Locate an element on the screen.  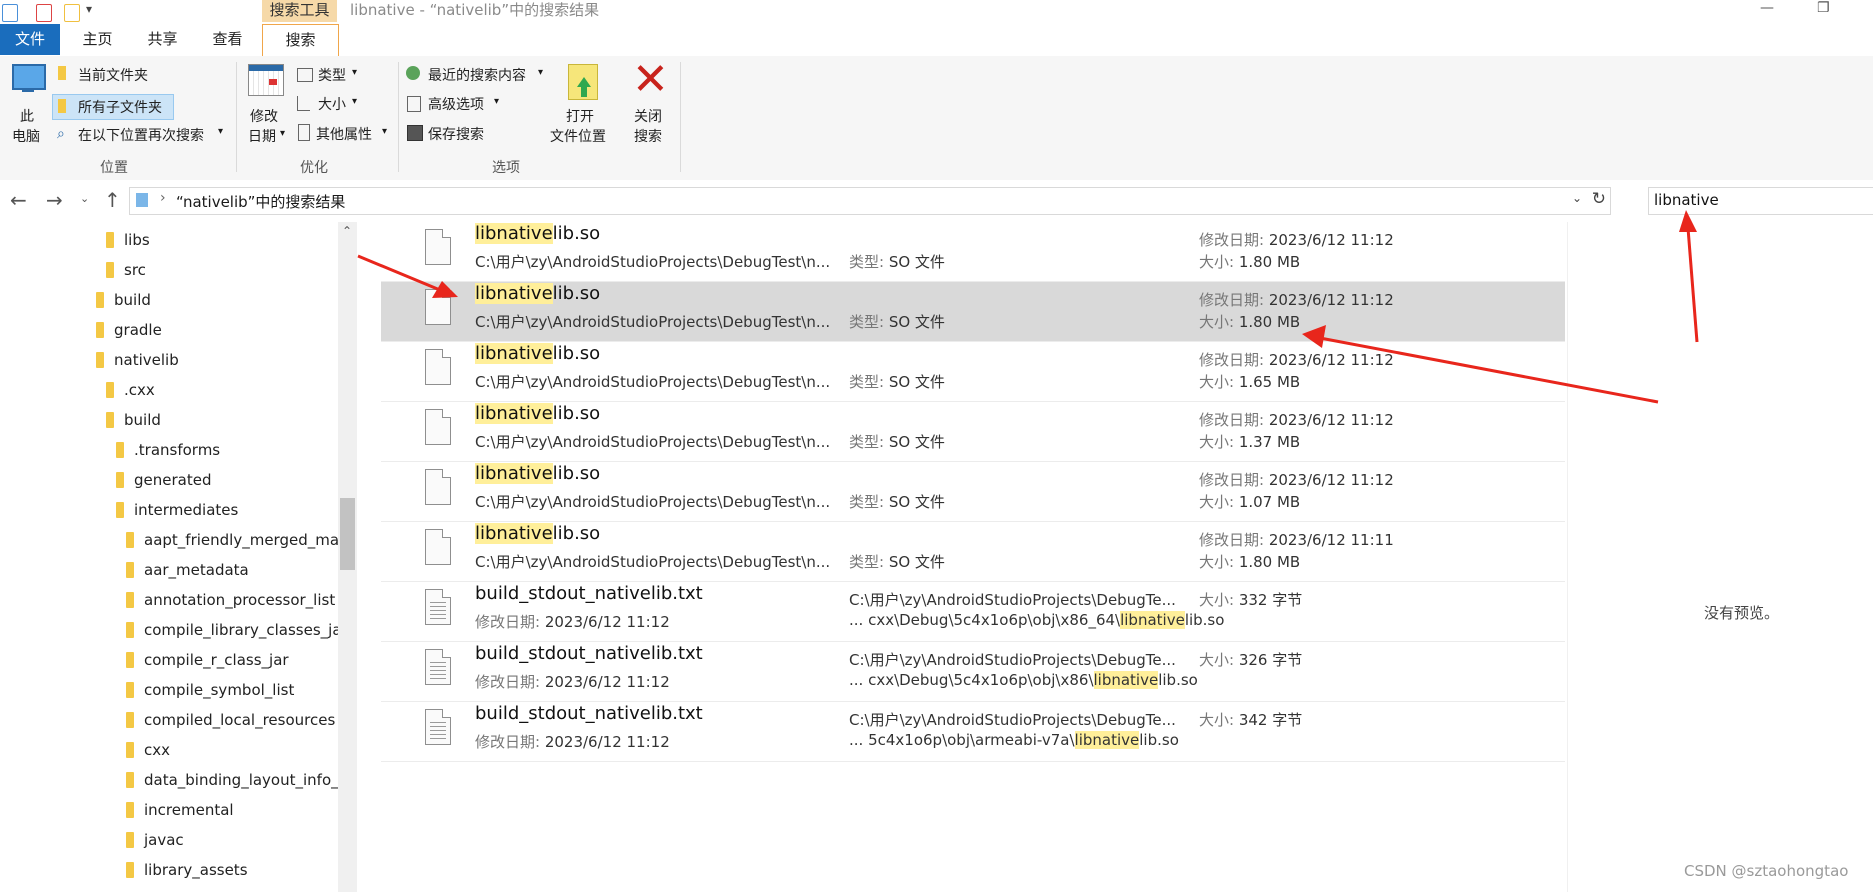
result-file-name: libnativelib.so is located at coordinates (537, 233).